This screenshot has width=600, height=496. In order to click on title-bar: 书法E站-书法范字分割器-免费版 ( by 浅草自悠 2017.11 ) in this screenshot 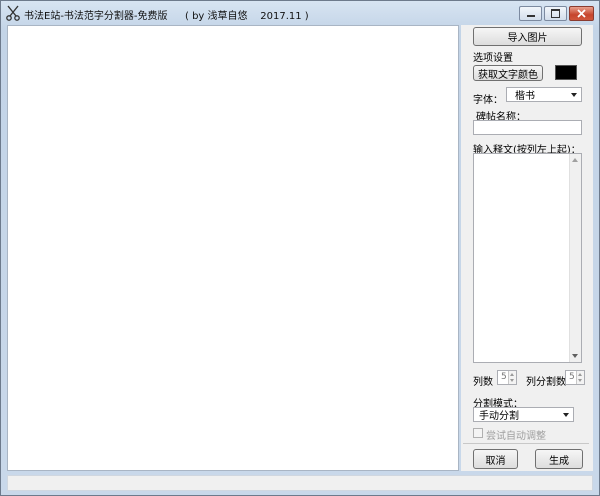, I will do `click(300, 13)`.